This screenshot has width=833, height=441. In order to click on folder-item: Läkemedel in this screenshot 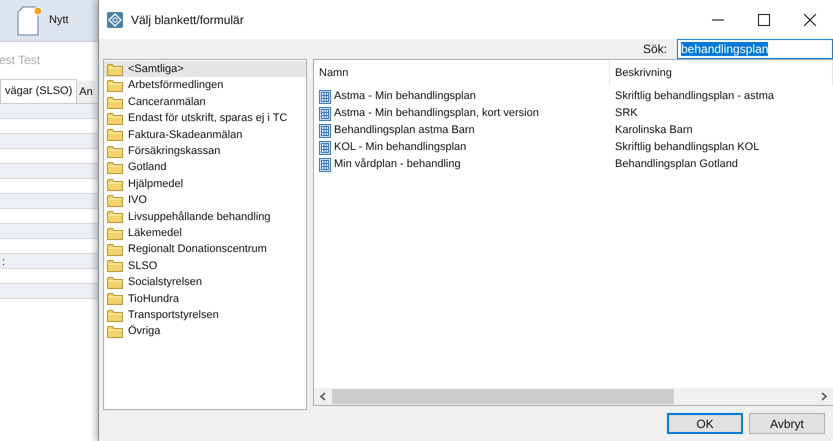, I will do `click(205, 233)`.